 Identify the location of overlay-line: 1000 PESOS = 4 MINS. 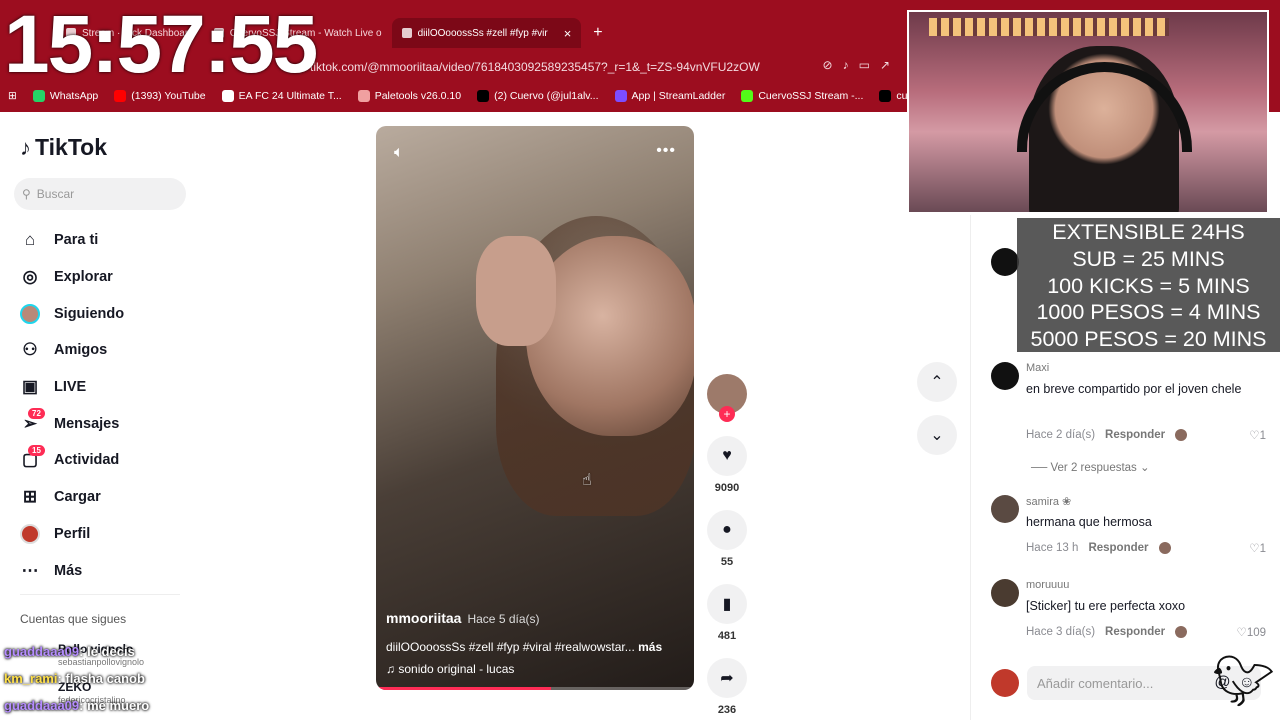
(1148, 312).